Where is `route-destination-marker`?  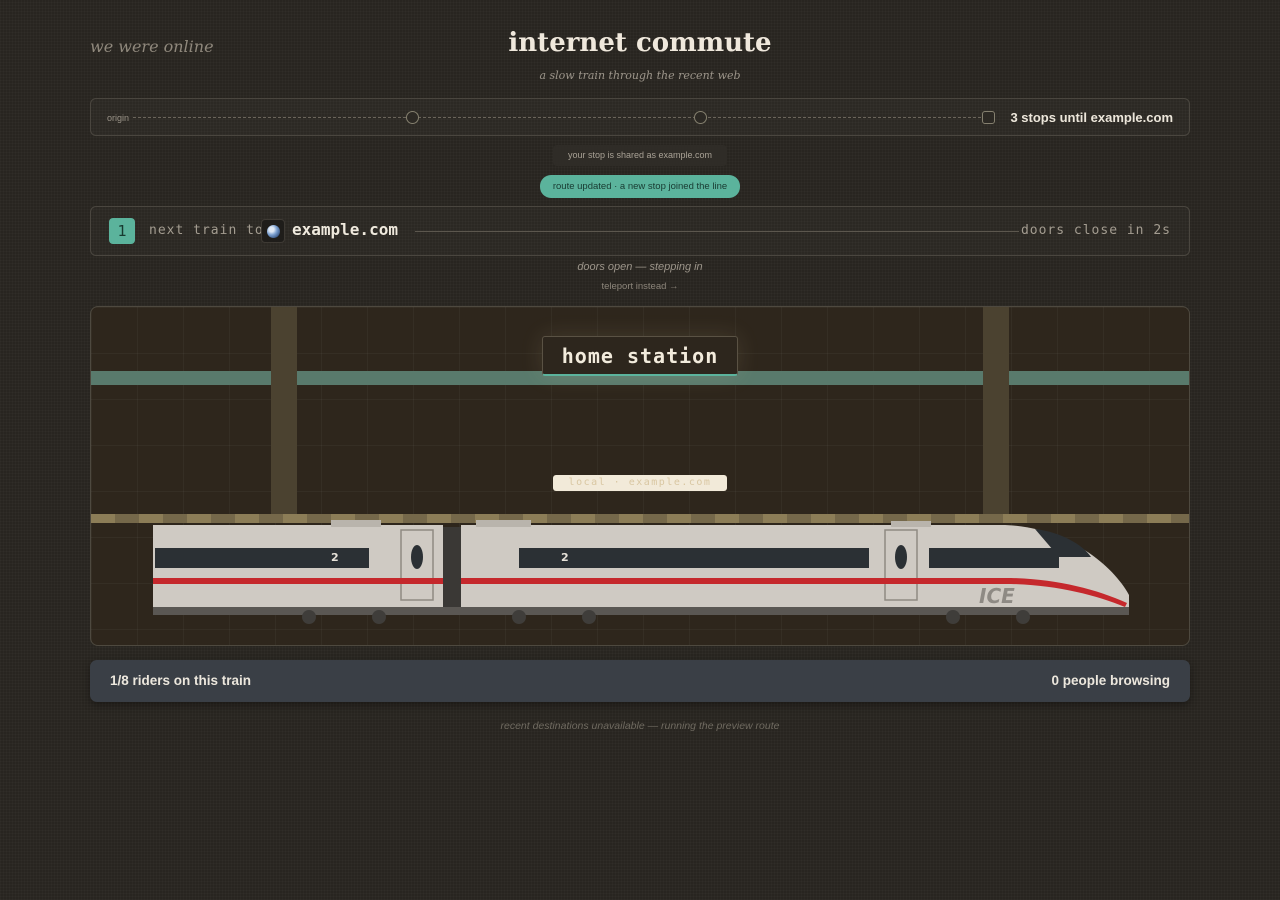
route-destination-marker is located at coordinates (988, 117).